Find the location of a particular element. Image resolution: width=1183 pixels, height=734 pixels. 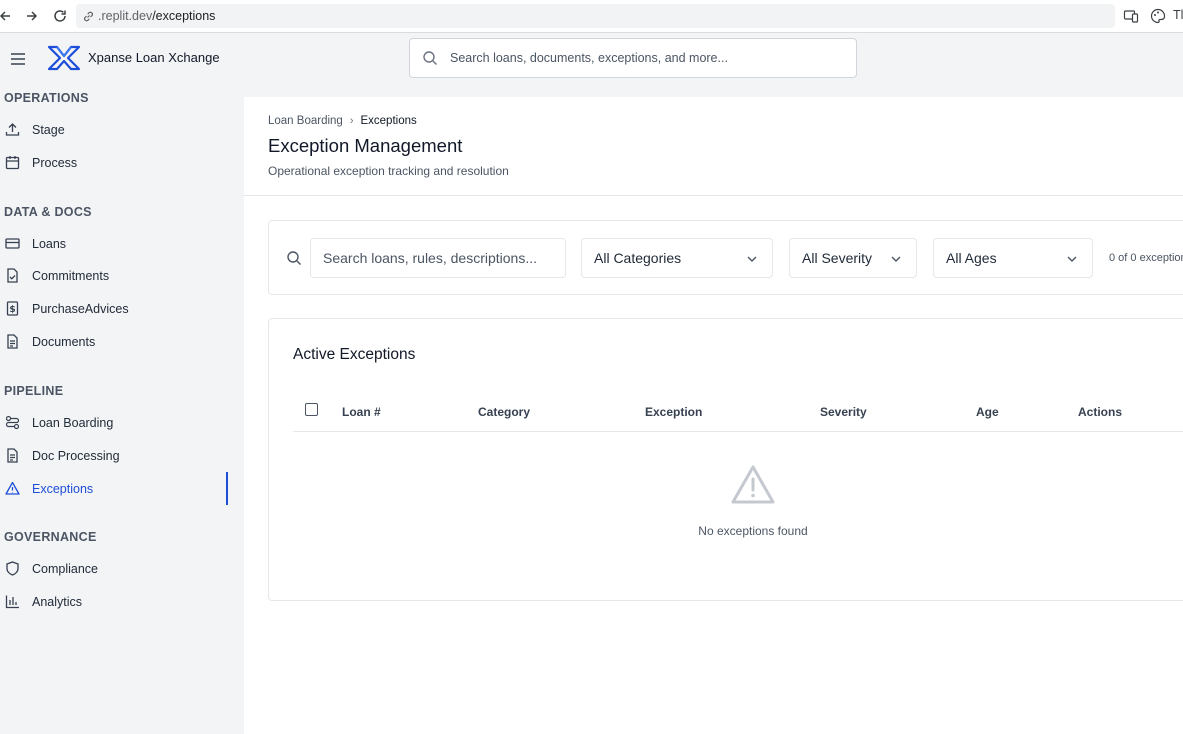

breadcrumb: Loan Boarding › Exceptions is located at coordinates (342, 121).